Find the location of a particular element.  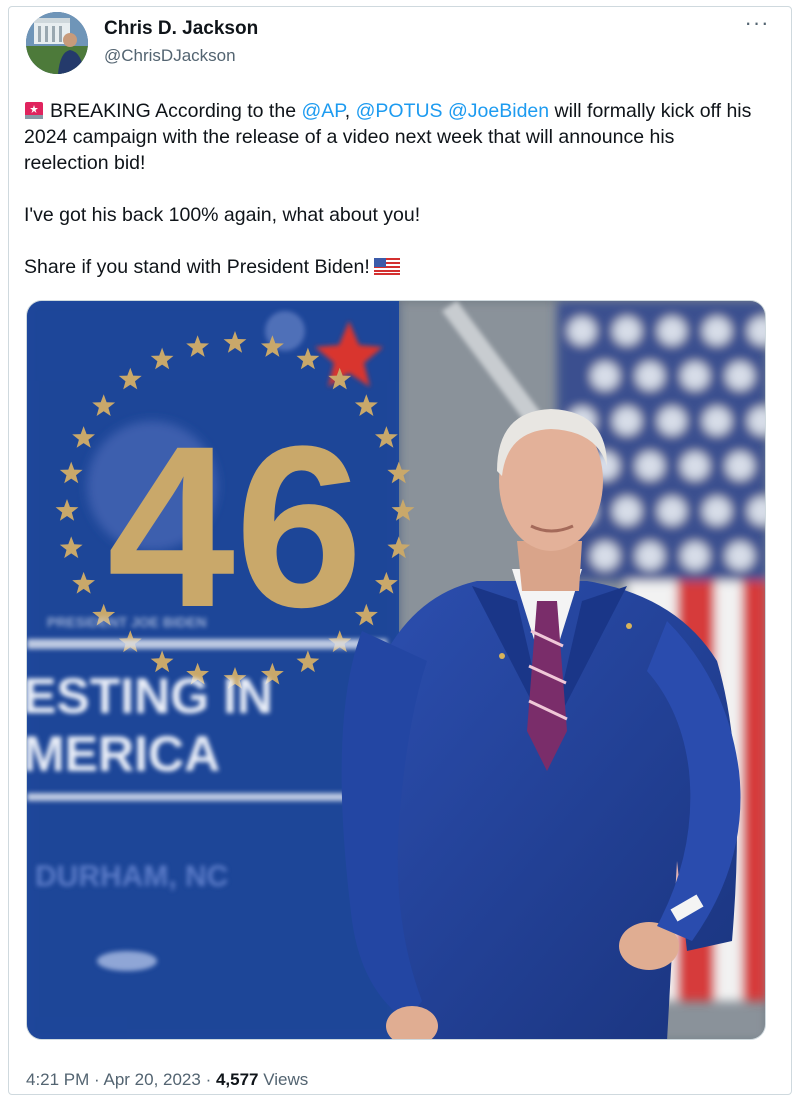

tweet-time: 4:21 PM is located at coordinates (57, 1079).